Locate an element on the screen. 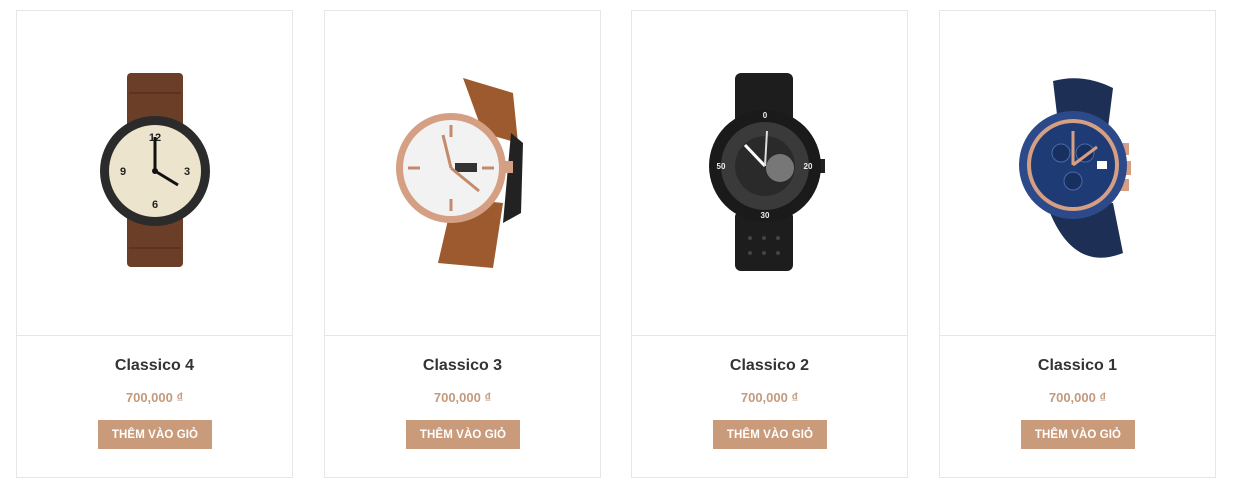 Image resolution: width=1236 pixels, height=486 pixels. product-image-link: 12 3 6 9 is located at coordinates (154, 173).